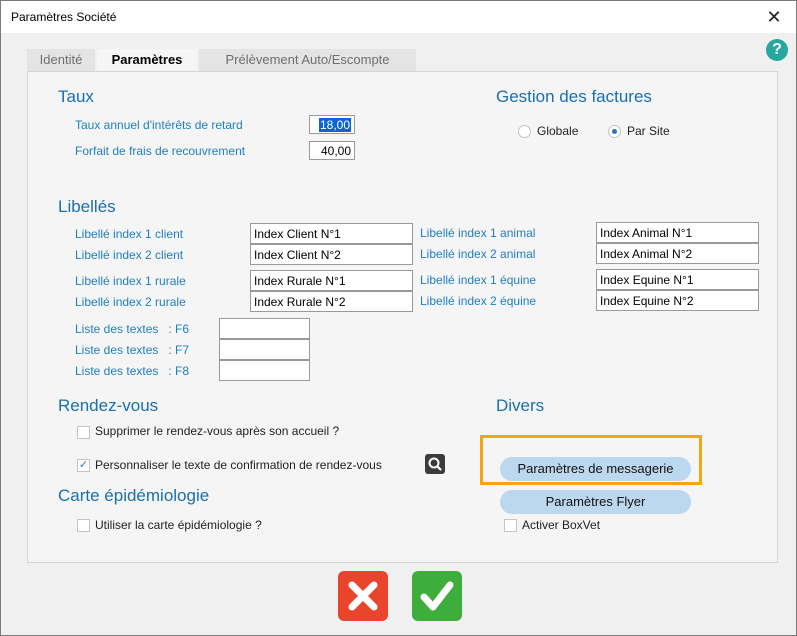 This screenshot has height=636, width=797. Describe the element at coordinates (132, 329) in the screenshot. I see `textes-f6-label: Liste des textes : F6` at that location.